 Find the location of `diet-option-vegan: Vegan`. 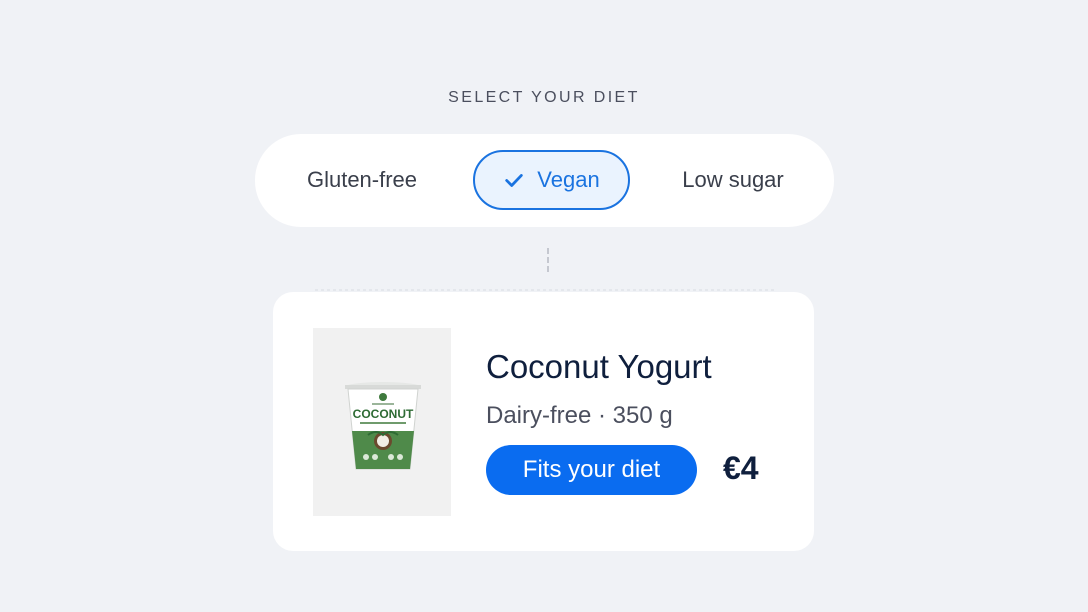

diet-option-vegan: Vegan is located at coordinates (551, 180).